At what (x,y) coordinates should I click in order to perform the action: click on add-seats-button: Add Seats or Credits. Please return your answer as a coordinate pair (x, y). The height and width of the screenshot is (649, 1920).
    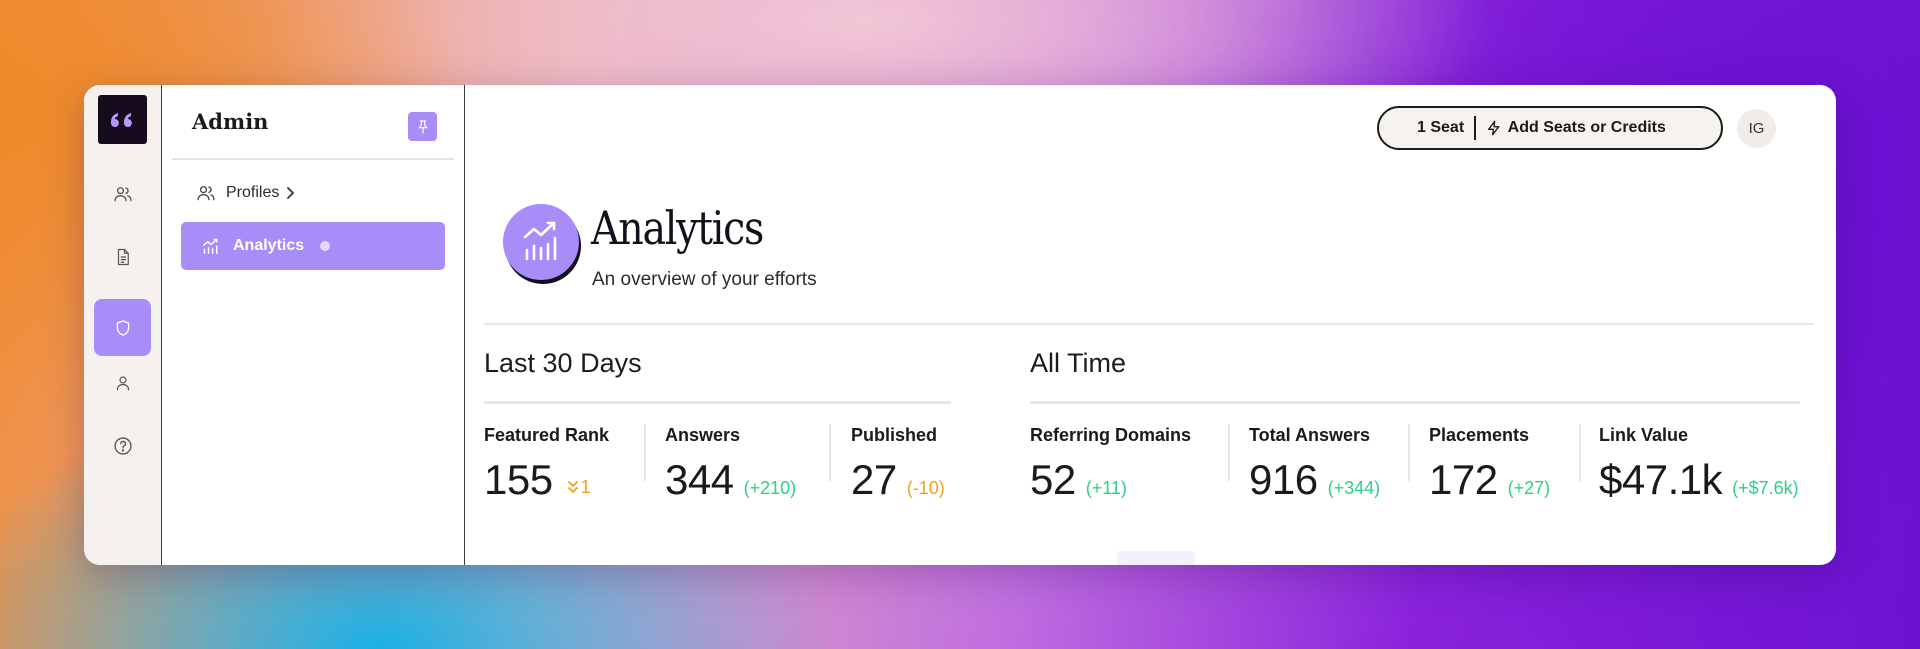
    Looking at the image, I should click on (1576, 128).